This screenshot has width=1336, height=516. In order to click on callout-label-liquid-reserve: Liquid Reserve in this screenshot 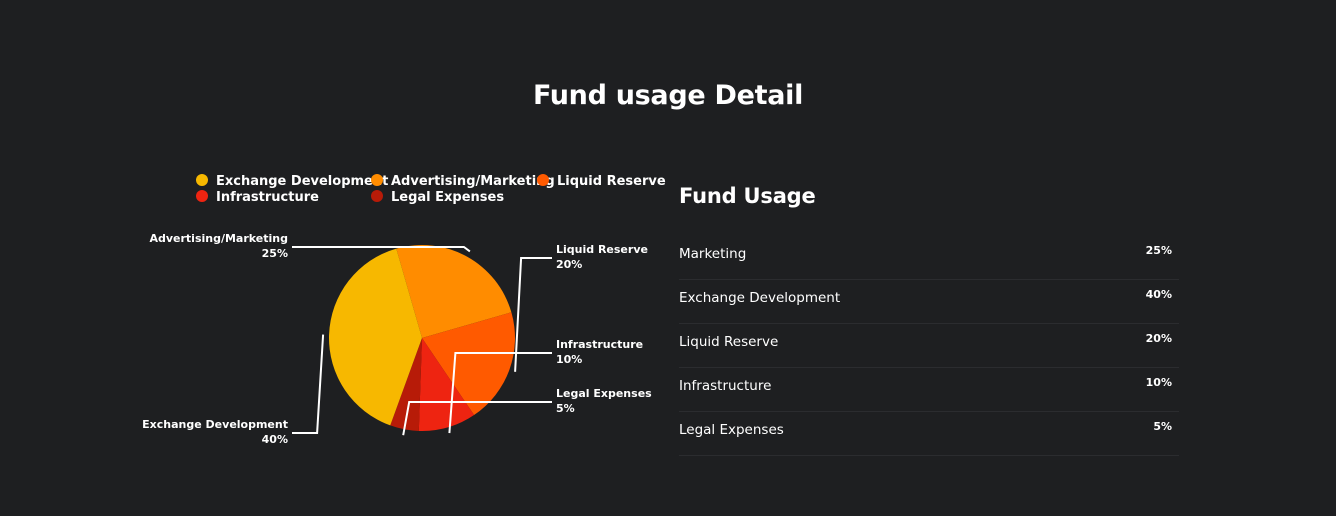, I will do `click(602, 249)`.